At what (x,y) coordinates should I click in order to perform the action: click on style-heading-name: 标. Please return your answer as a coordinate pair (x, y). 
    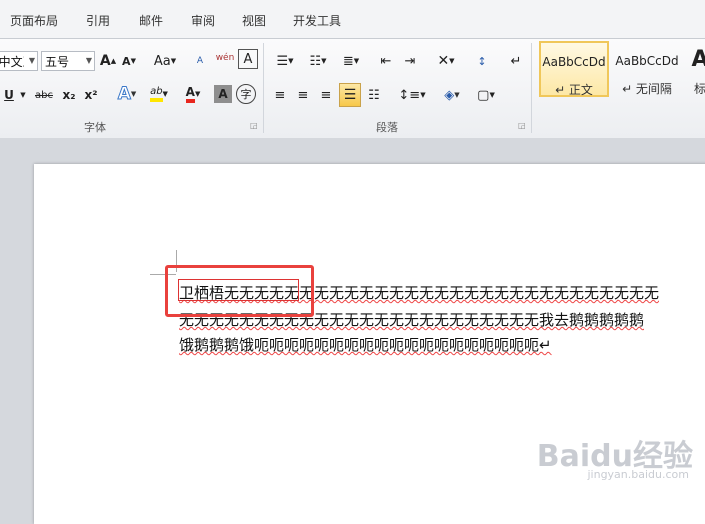
    Looking at the image, I should click on (699, 89).